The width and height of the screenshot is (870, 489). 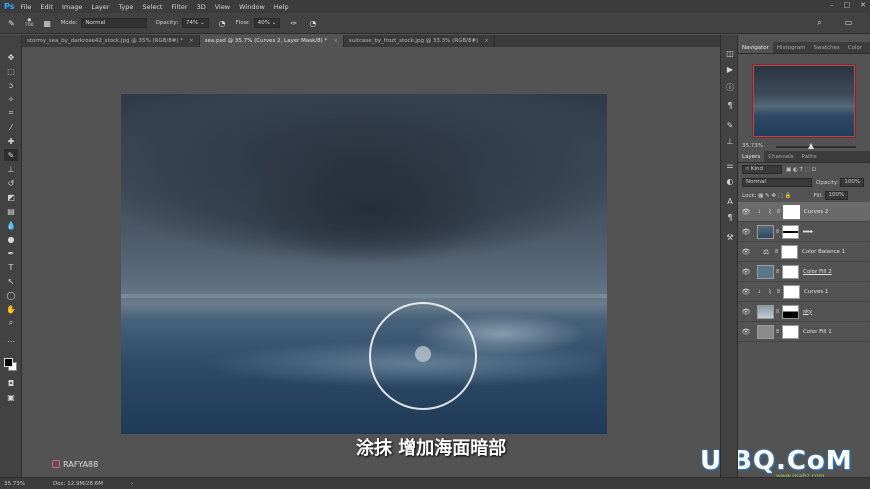 What do you see at coordinates (11, 397) in the screenshot?
I see `screen-mode-icon: ▣` at bounding box center [11, 397].